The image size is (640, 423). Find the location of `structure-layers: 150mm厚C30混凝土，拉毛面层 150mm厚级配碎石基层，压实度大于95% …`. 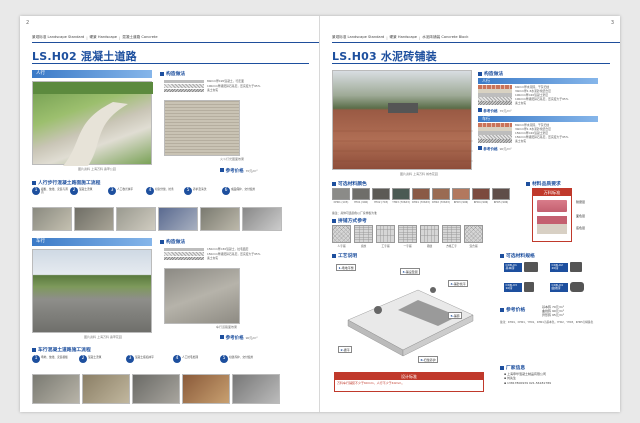

structure-layers: 150mm厚C30混凝土，拉毛面层 150mm厚级配碎石基层，压实度大于95% … is located at coordinates (212, 254).